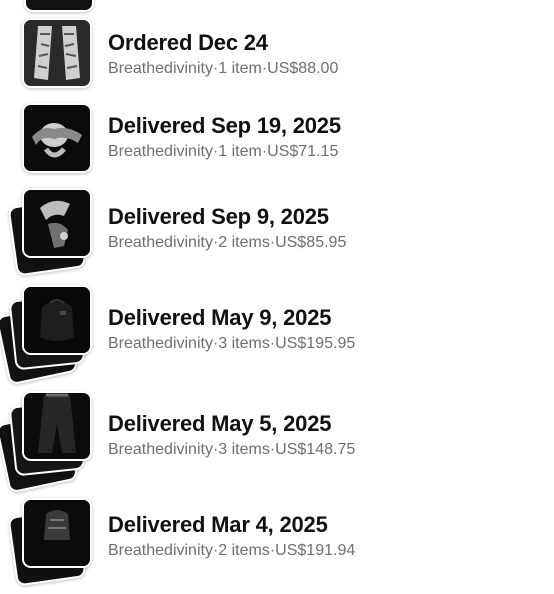  Describe the element at coordinates (188, 42) in the screenshot. I see `order-status-title: Ordered Dec 24` at that location.